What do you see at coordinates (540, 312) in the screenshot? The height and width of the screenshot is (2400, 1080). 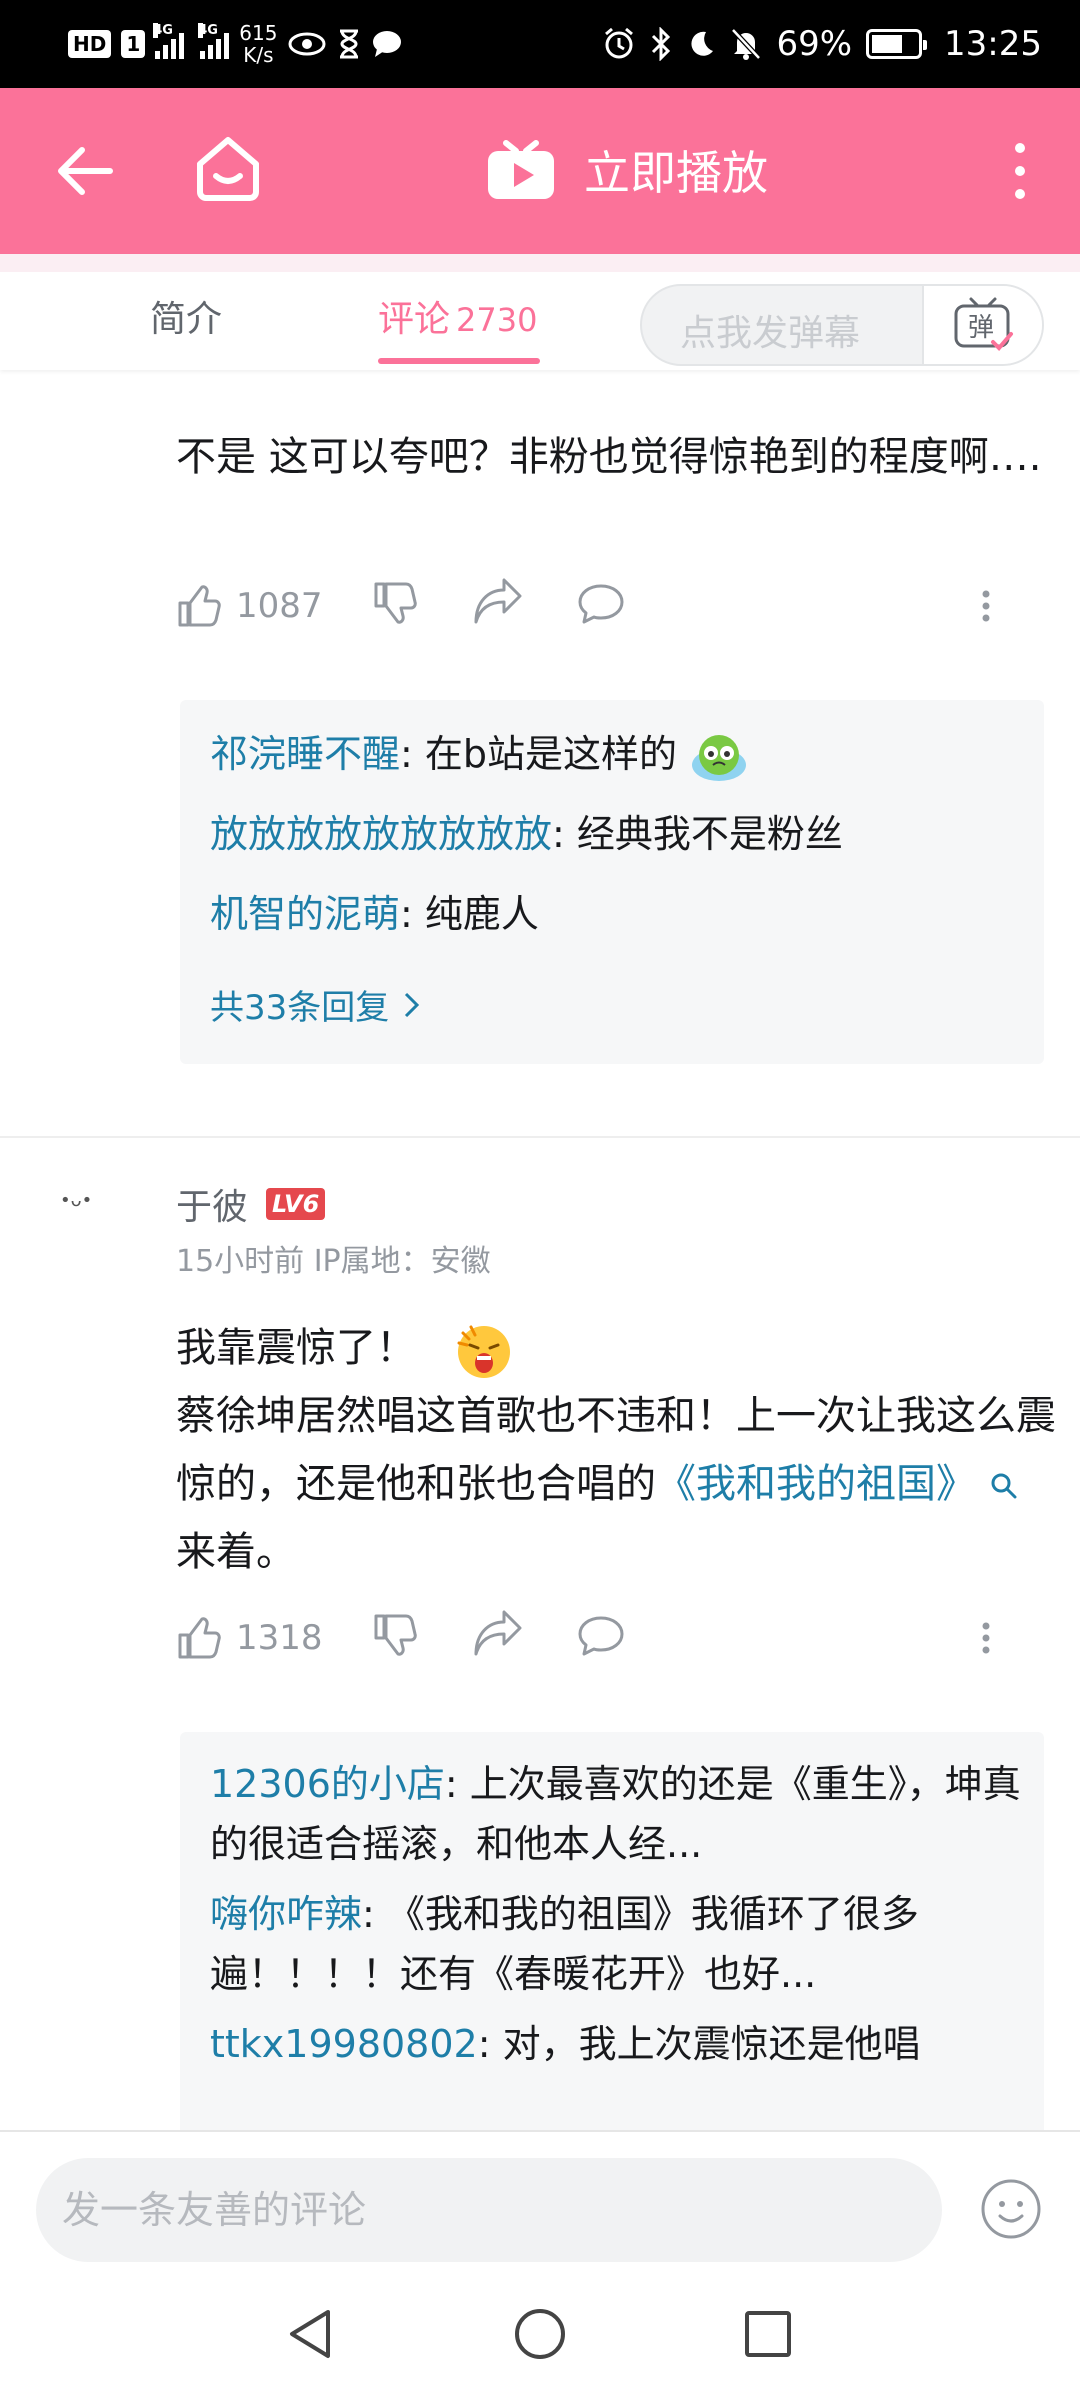 I see `tab-bar: 简介 评论 2730 点我发弹幕 弹` at bounding box center [540, 312].